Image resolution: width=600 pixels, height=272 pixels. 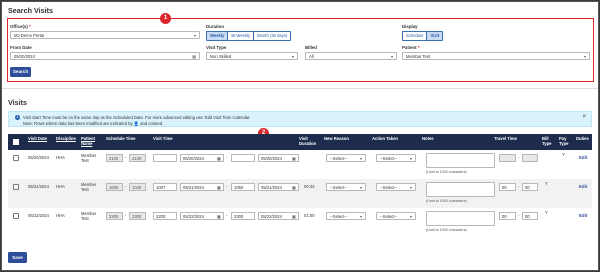 I want to click on col-visit-date: Visit Date, so click(x=37, y=138).